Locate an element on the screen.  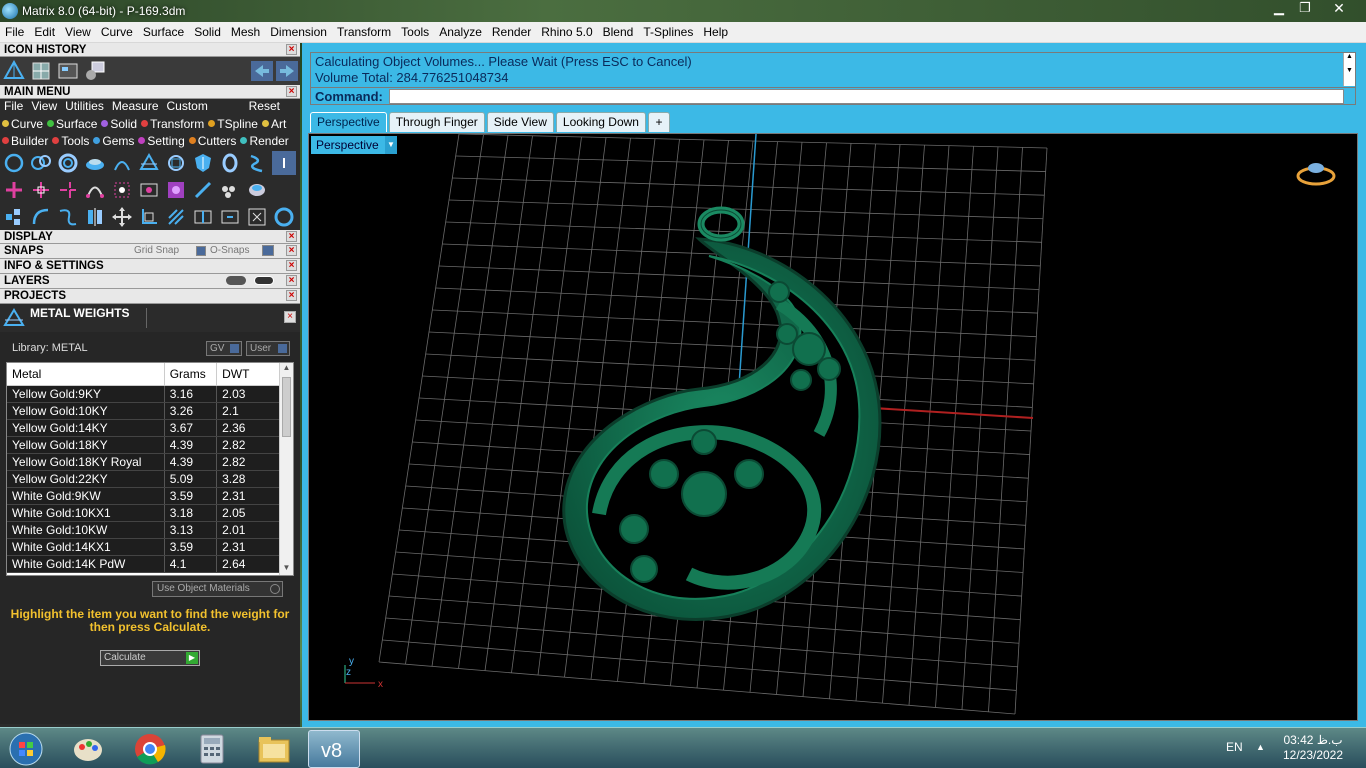
layers-header: LAYERS × is located at coordinates (150, 281).